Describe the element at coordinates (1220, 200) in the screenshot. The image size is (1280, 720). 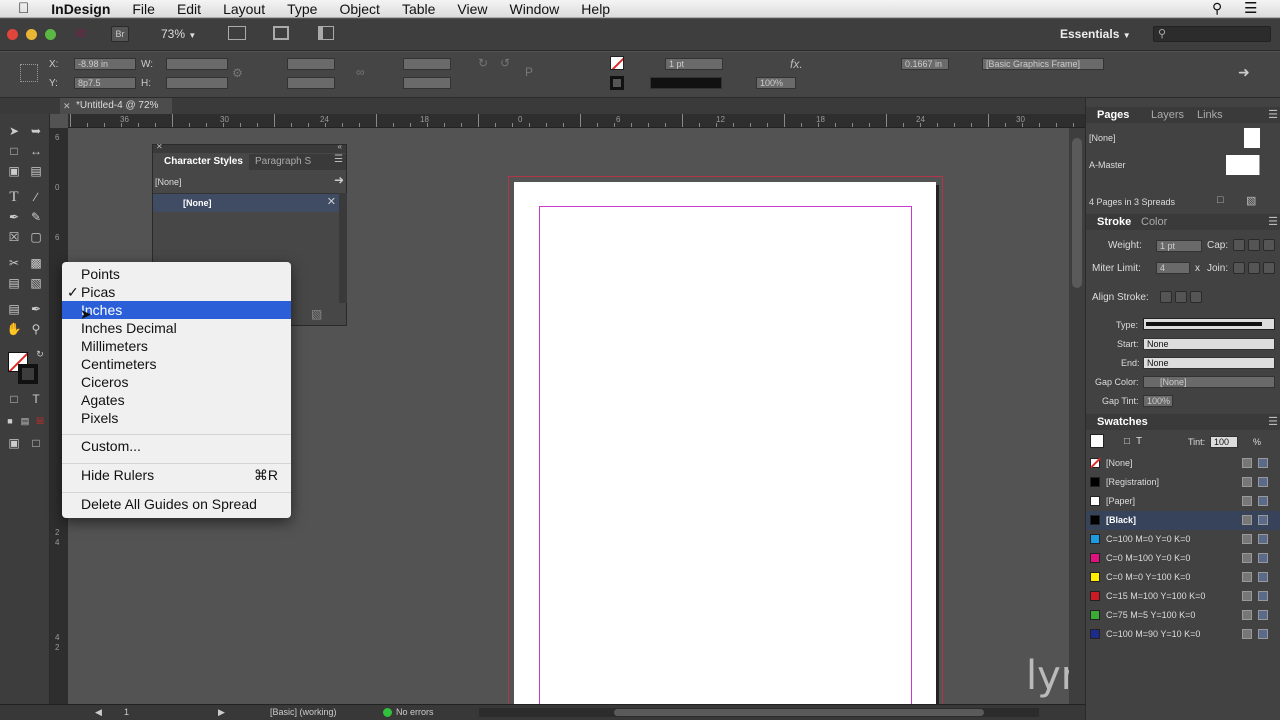
I see `new-page-icon: □` at that location.